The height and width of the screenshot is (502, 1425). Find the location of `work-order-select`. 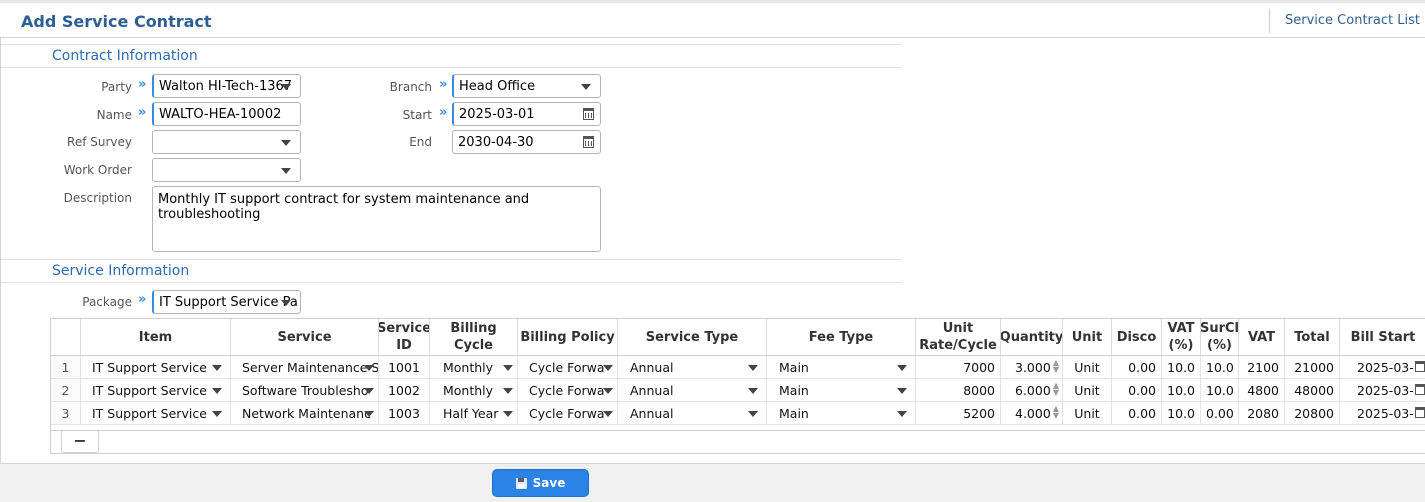

work-order-select is located at coordinates (226, 170).